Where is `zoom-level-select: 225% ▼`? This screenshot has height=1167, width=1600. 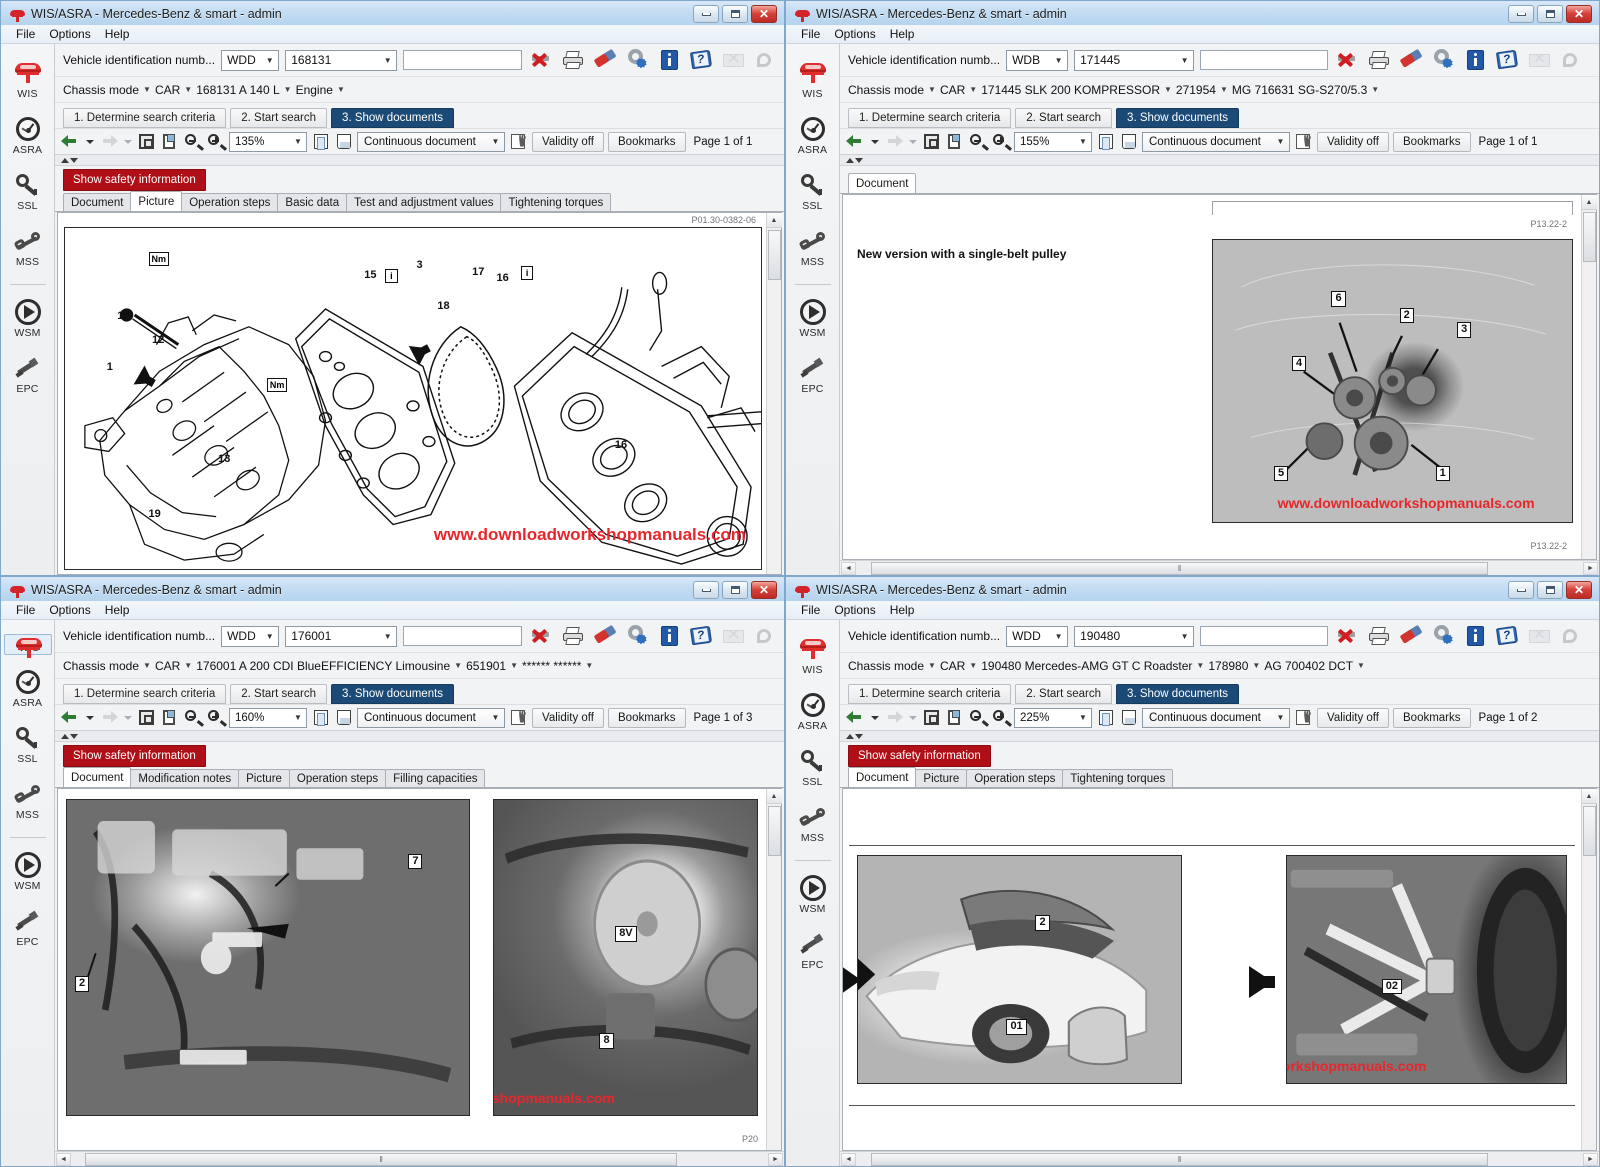
zoom-level-select: 225% ▼ is located at coordinates (1053, 717).